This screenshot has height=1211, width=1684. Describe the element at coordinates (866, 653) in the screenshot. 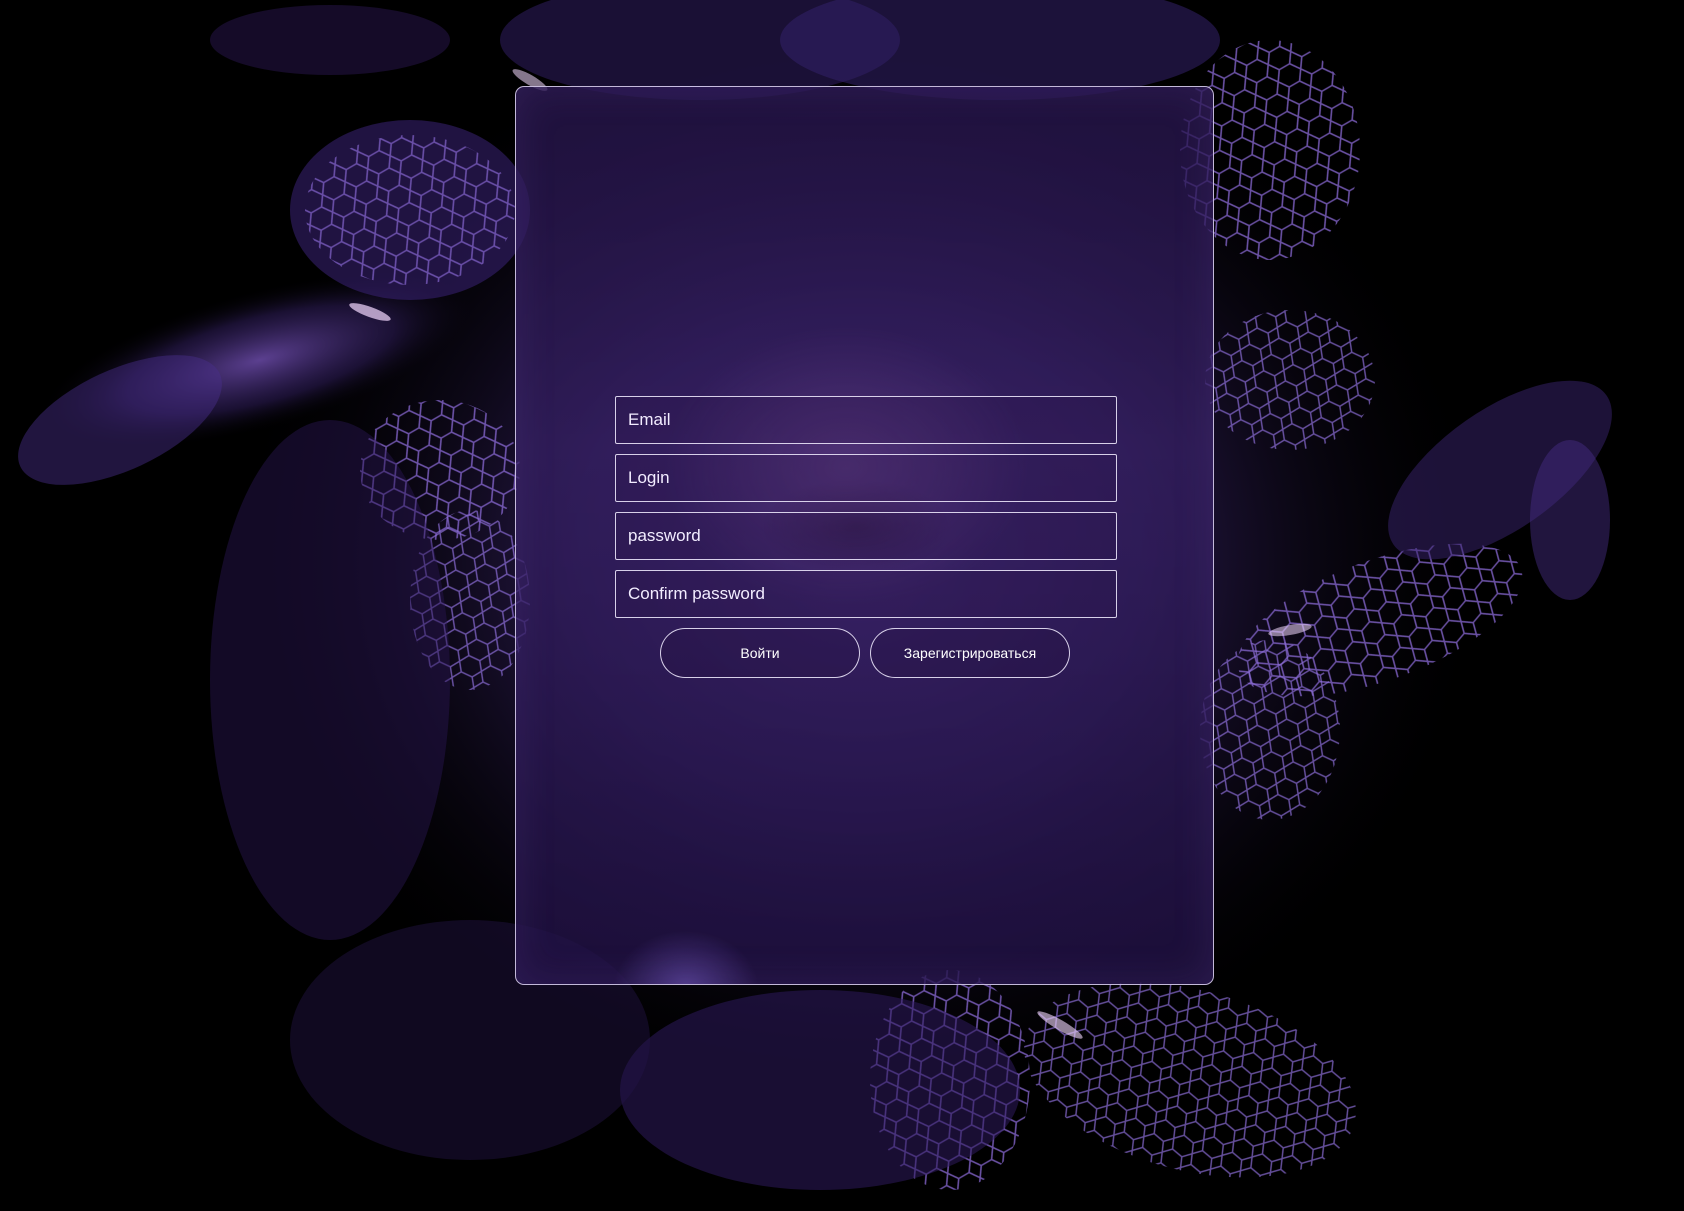

I see `form-buttons: Войти Зарегистрироваться` at that location.